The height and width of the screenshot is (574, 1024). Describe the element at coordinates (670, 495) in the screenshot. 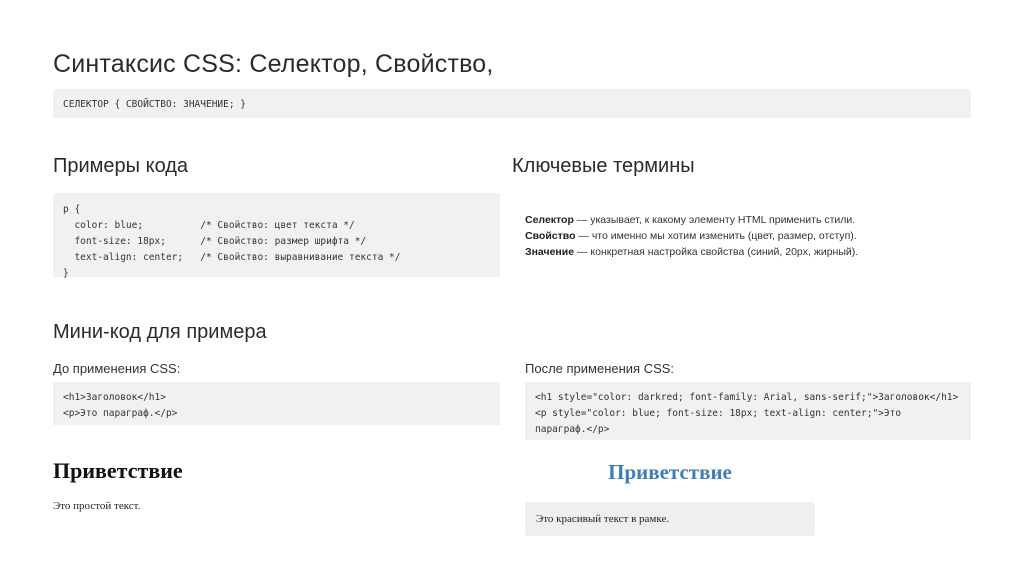

I see `after-demo: Приветствие Это красивый текст в рамке.` at that location.